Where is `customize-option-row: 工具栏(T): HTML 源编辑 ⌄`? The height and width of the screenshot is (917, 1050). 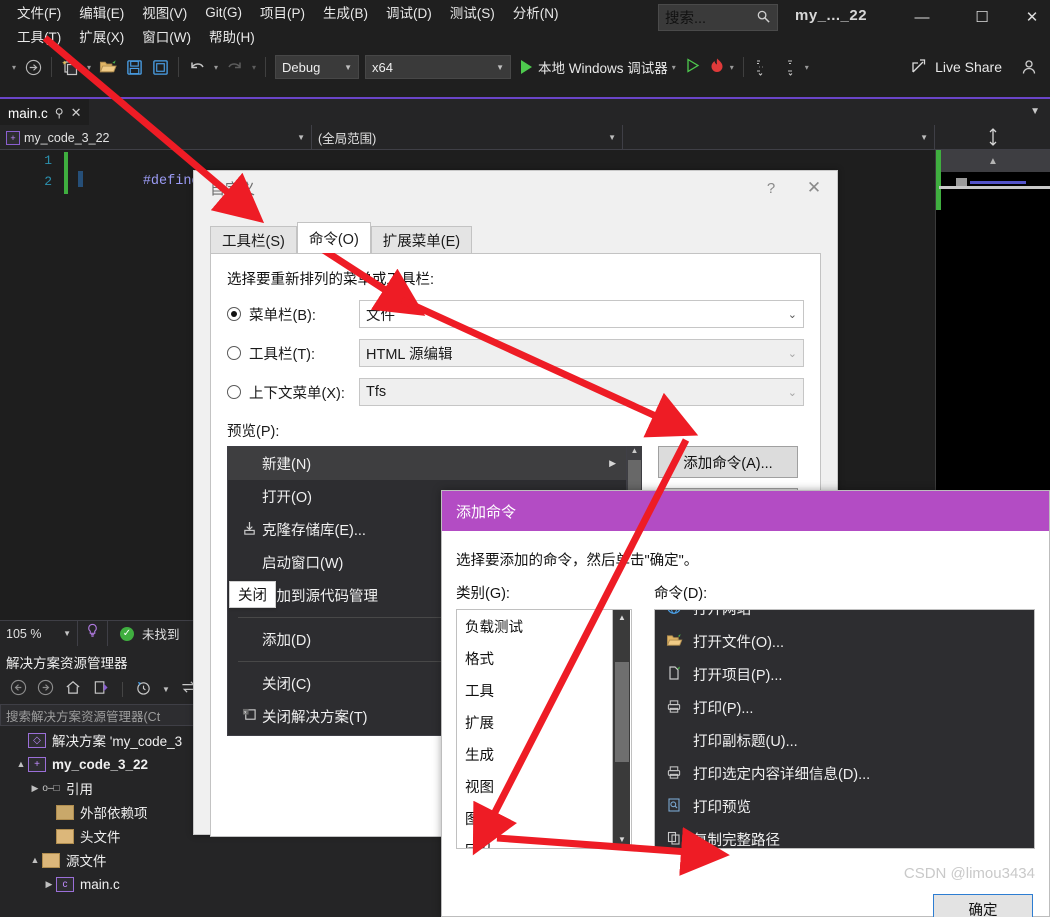 customize-option-row: 工具栏(T): HTML 源编辑 ⌄ is located at coordinates (515, 353).